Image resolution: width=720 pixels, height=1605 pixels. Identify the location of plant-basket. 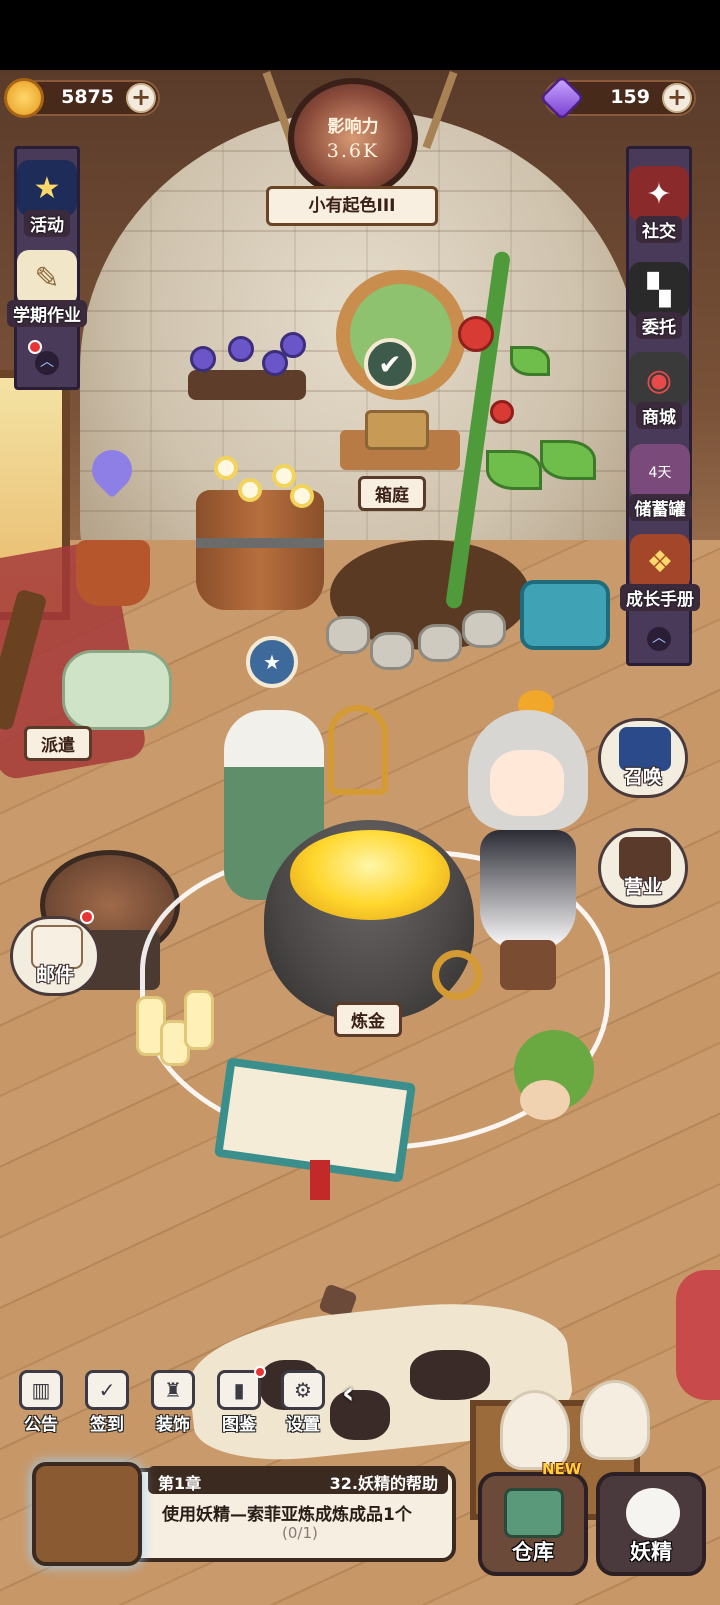
(397, 430).